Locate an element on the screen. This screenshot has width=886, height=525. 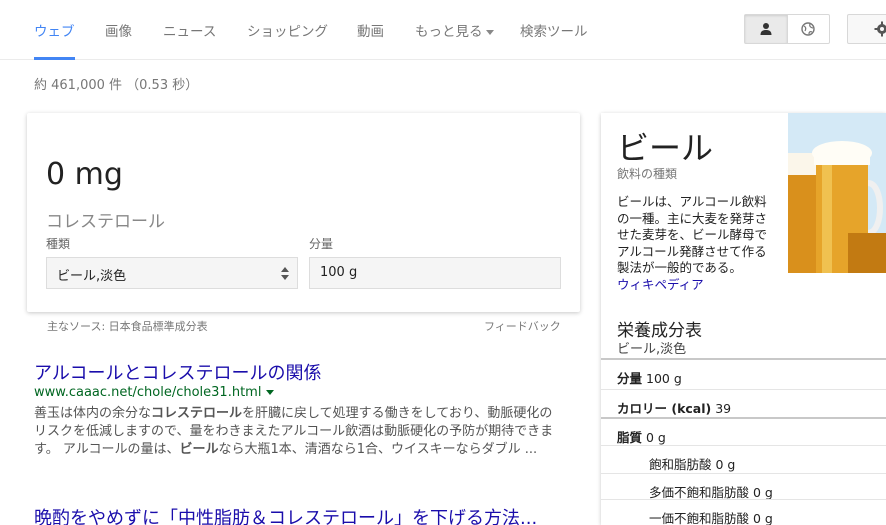
nutrition-label: 脂質 is located at coordinates (630, 437).